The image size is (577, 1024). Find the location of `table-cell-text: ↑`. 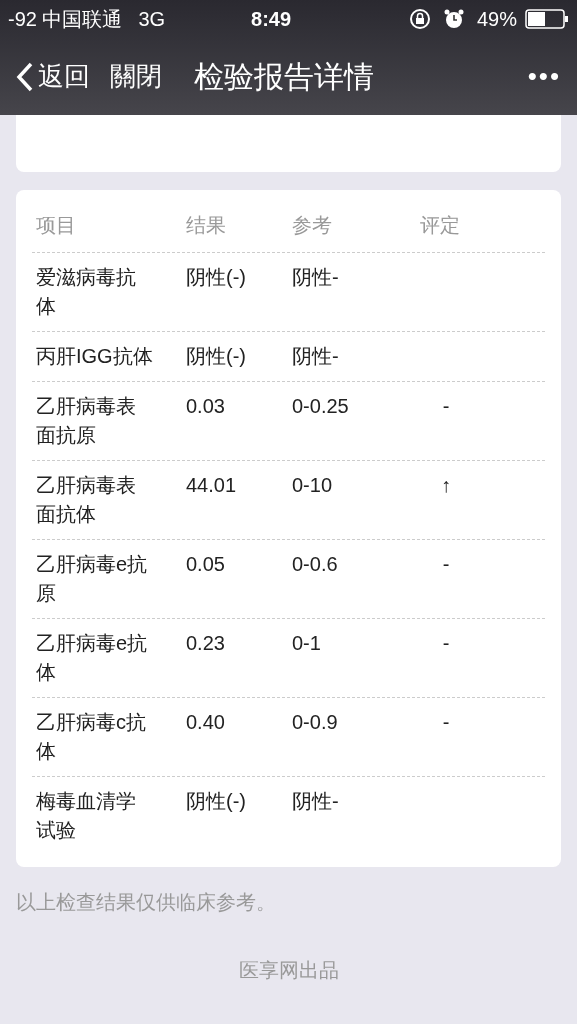

table-cell-text: ↑ is located at coordinates (446, 485).